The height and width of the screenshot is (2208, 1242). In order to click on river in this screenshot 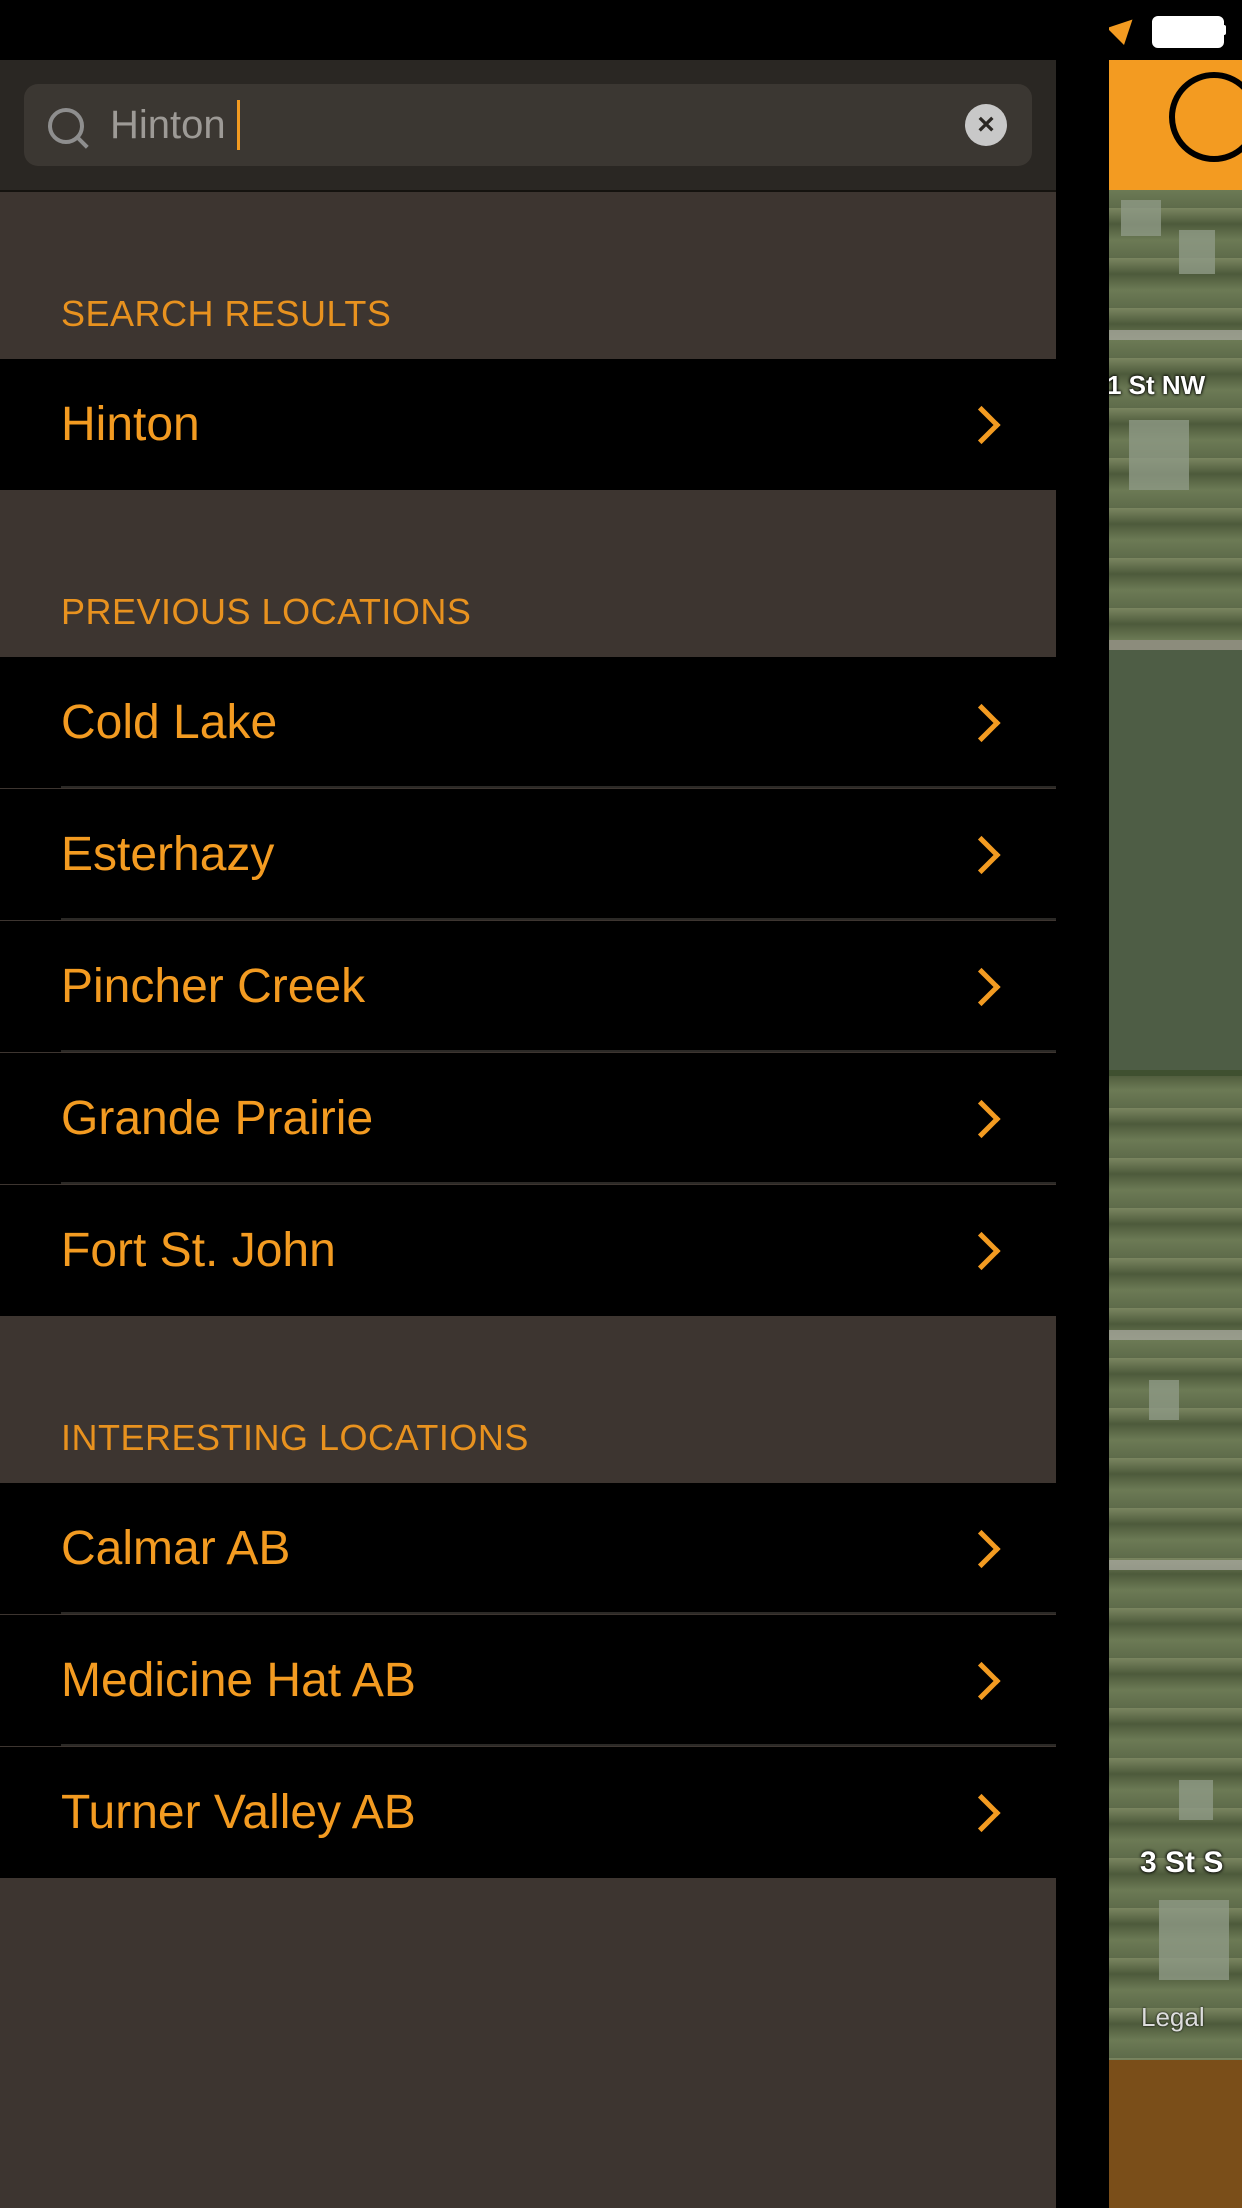, I will do `click(1175, 858)`.